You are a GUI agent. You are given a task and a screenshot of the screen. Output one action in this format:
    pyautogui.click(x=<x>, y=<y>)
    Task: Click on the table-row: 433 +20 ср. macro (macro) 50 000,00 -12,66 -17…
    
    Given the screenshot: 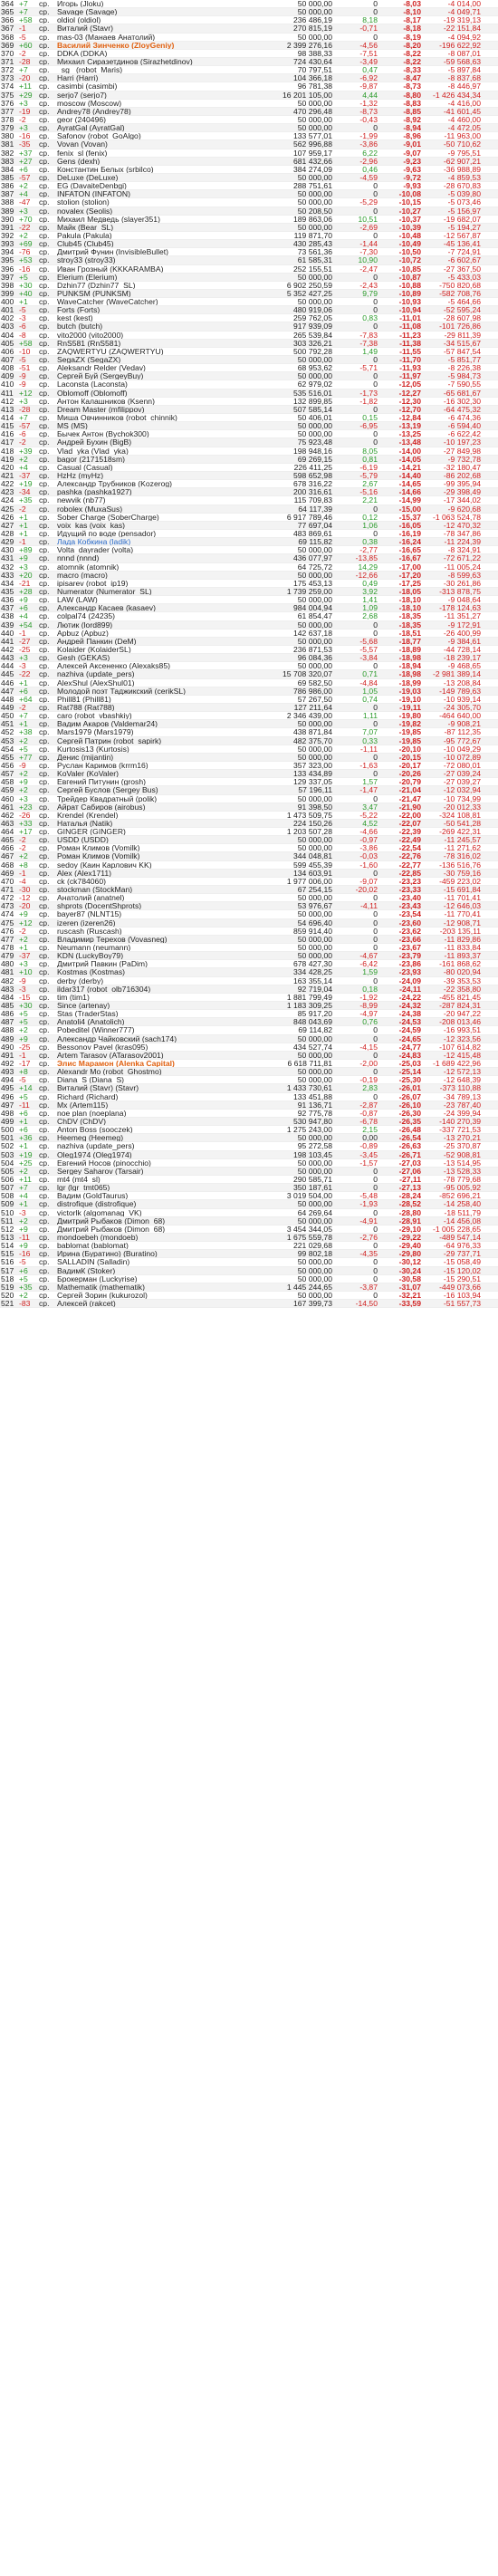 What is the action you would take?
    pyautogui.click(x=249, y=575)
    